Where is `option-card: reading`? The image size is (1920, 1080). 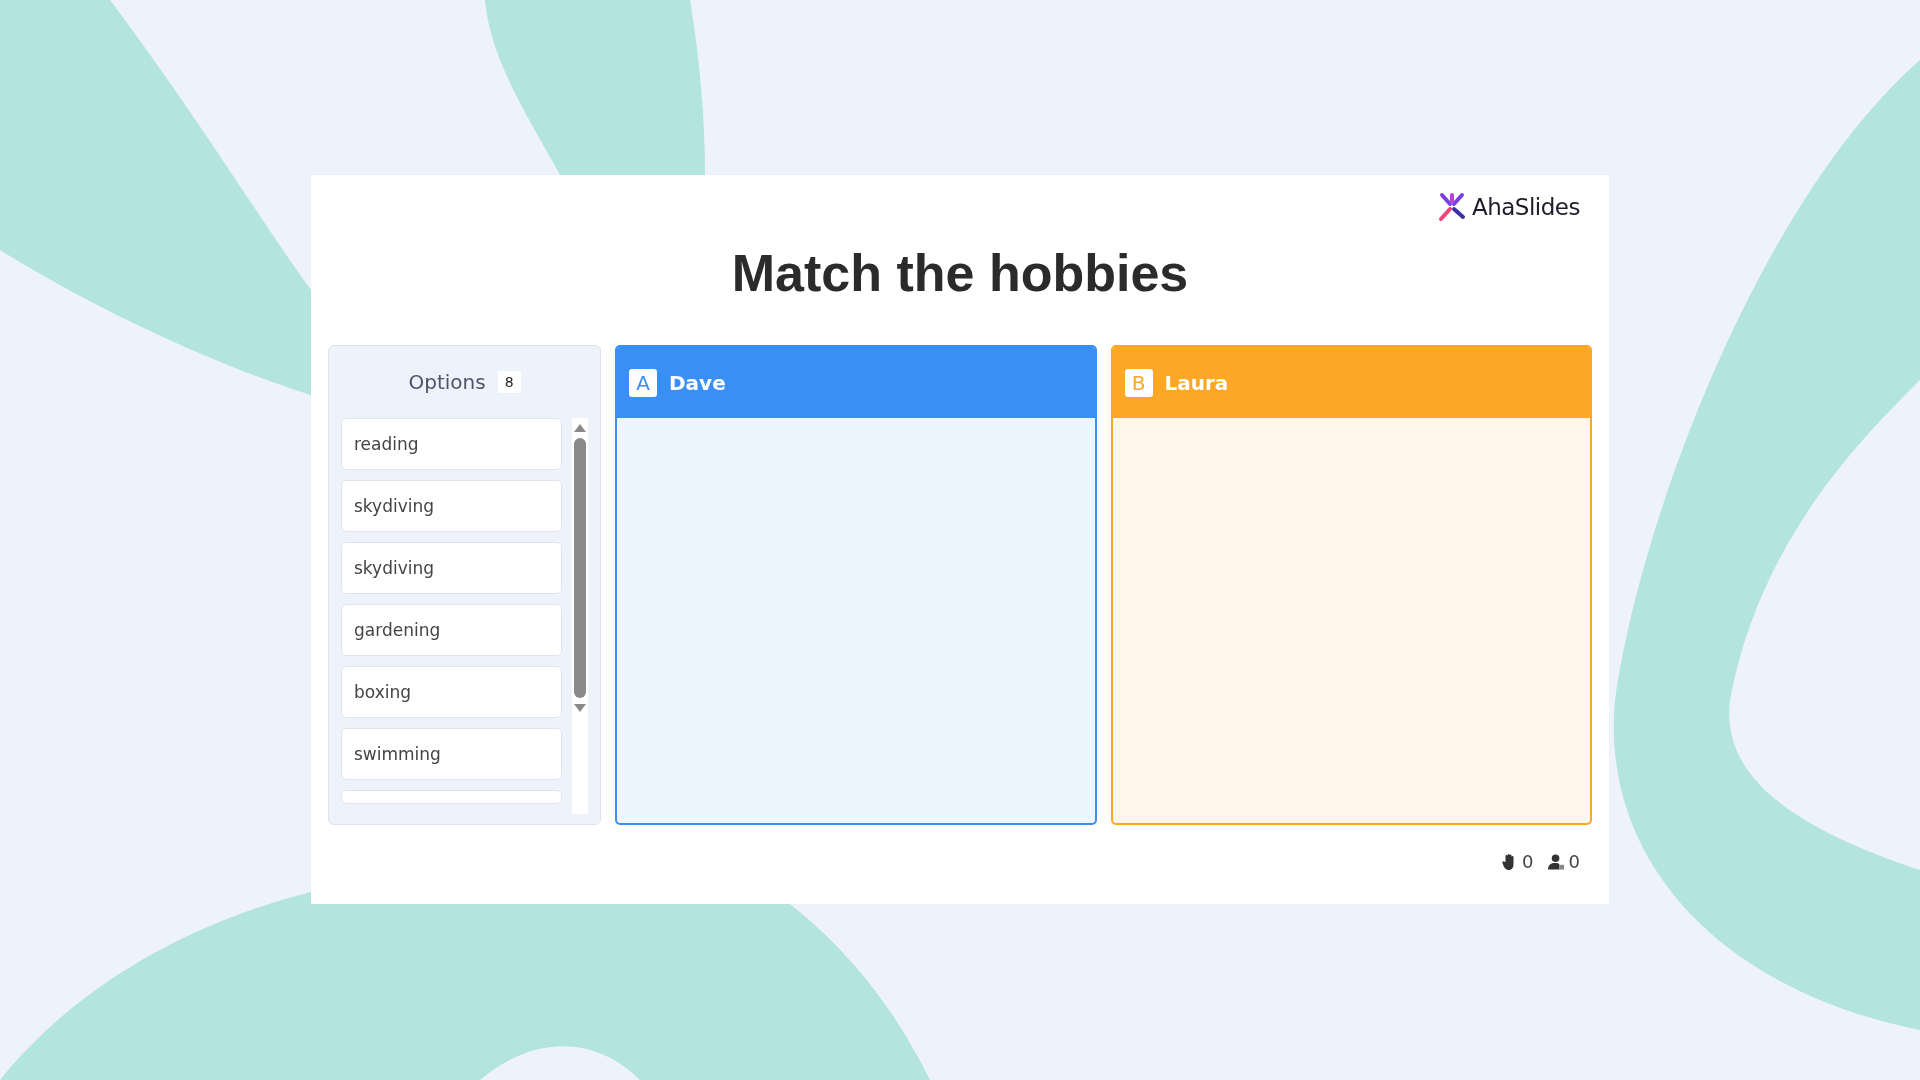
option-card: reading is located at coordinates (452, 444).